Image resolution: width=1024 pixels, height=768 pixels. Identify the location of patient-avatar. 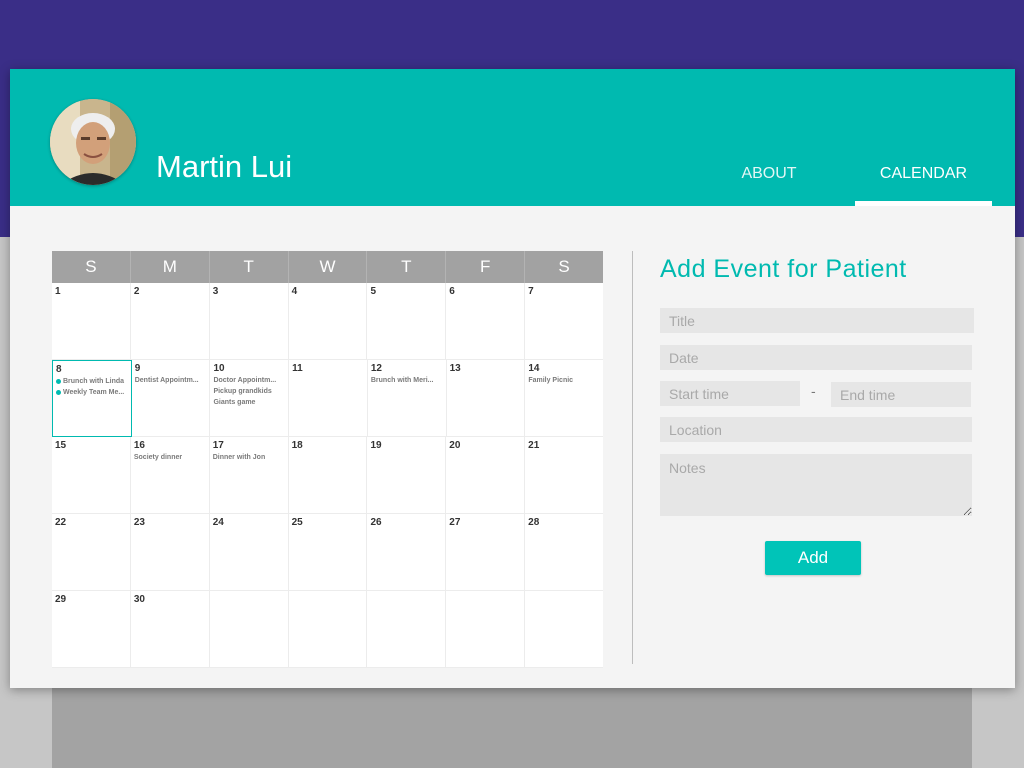
(93, 142).